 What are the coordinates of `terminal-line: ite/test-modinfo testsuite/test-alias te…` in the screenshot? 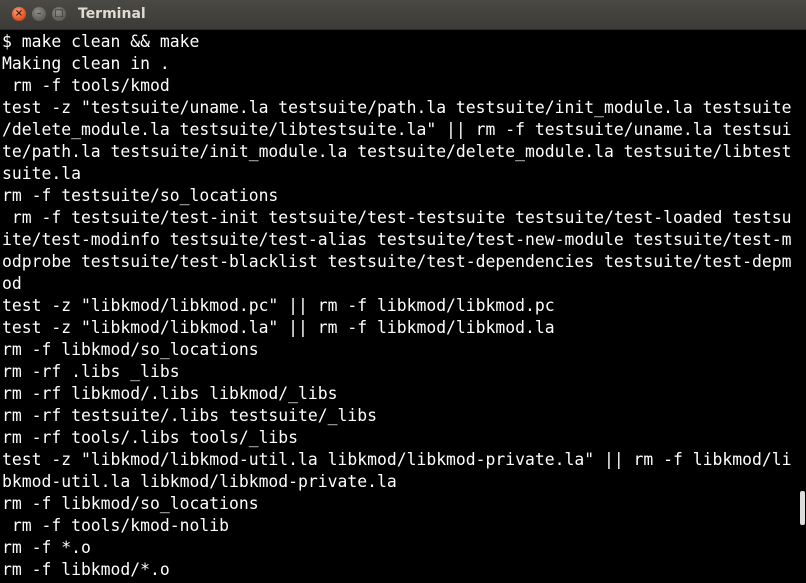 It's located at (397, 239).